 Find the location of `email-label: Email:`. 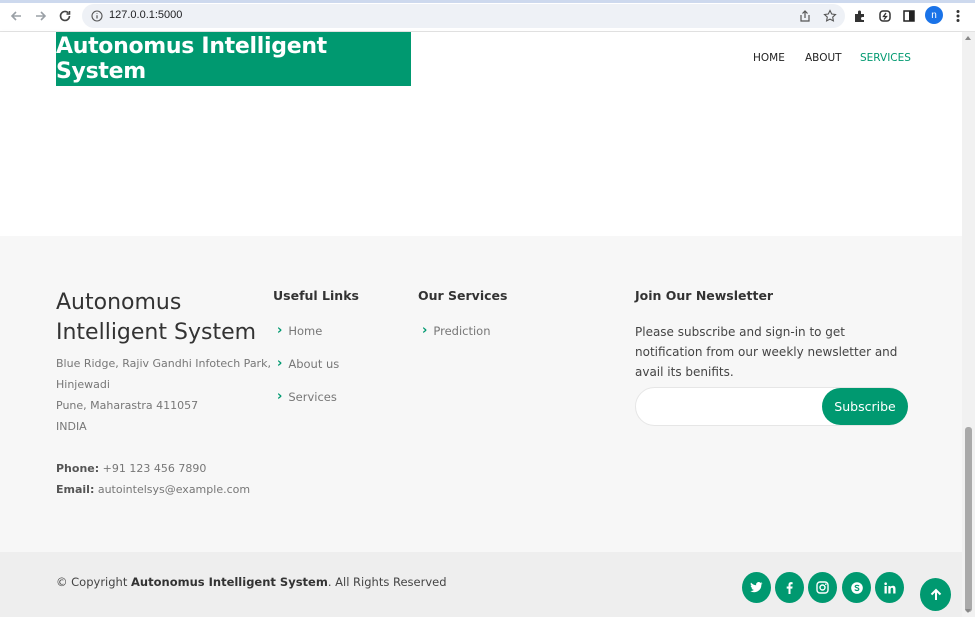

email-label: Email: is located at coordinates (75, 489).